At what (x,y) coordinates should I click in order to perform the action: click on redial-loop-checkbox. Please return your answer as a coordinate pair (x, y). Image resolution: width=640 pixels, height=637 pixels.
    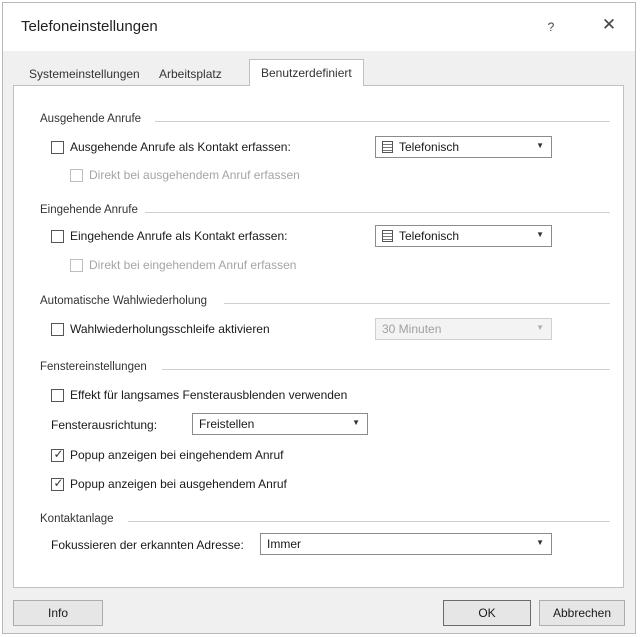
    Looking at the image, I should click on (57, 329).